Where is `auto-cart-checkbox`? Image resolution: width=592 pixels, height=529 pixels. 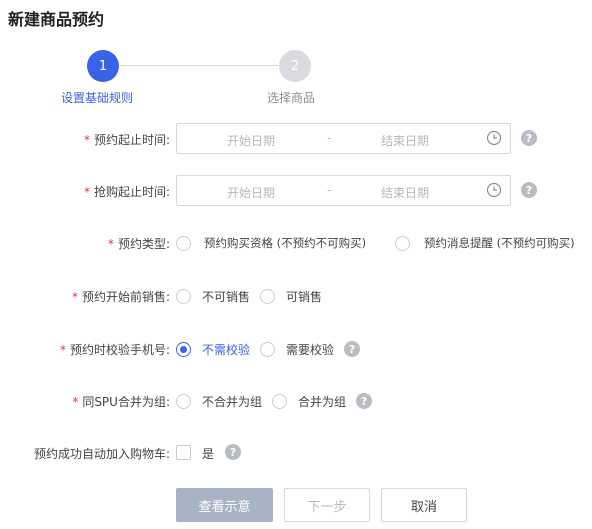
auto-cart-checkbox is located at coordinates (183, 452).